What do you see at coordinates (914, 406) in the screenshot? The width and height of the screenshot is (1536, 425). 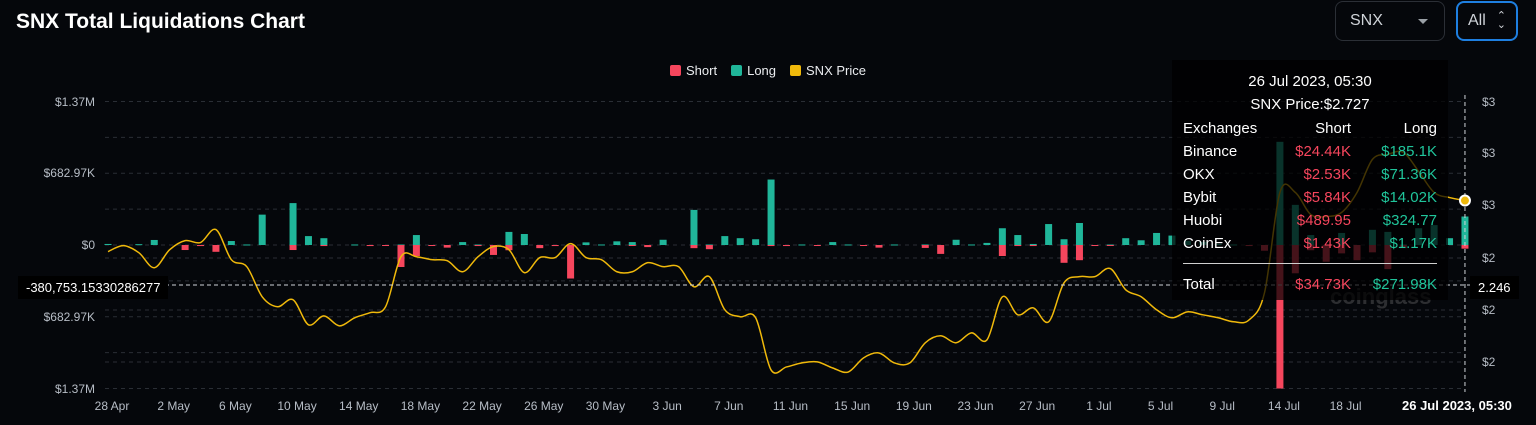 I see `x-tick-label: 19 Jun` at bounding box center [914, 406].